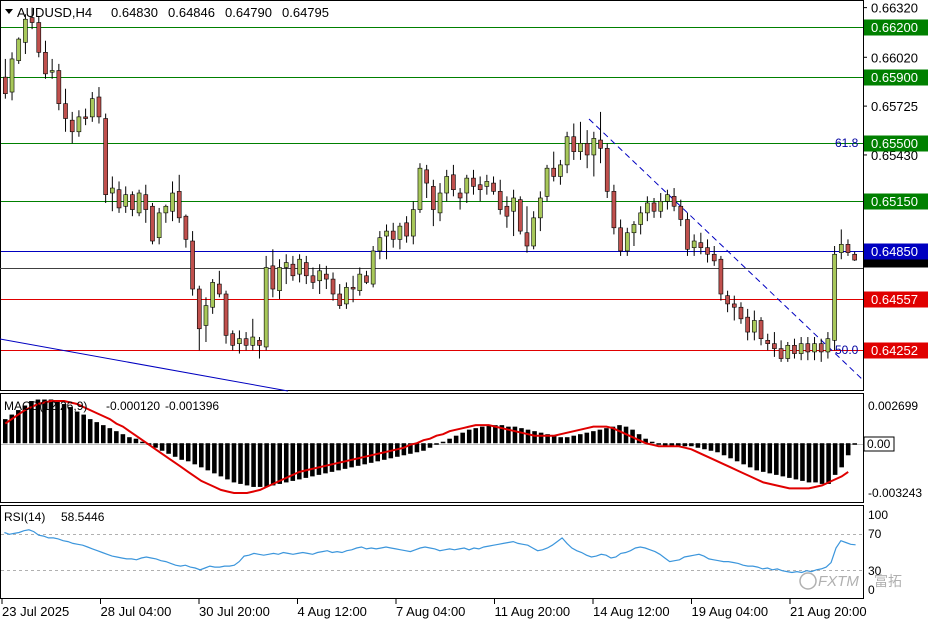 This screenshot has width=936, height=624. I want to click on macd-axis: 0.002699 0.00 -0.003243, so click(892, 449).